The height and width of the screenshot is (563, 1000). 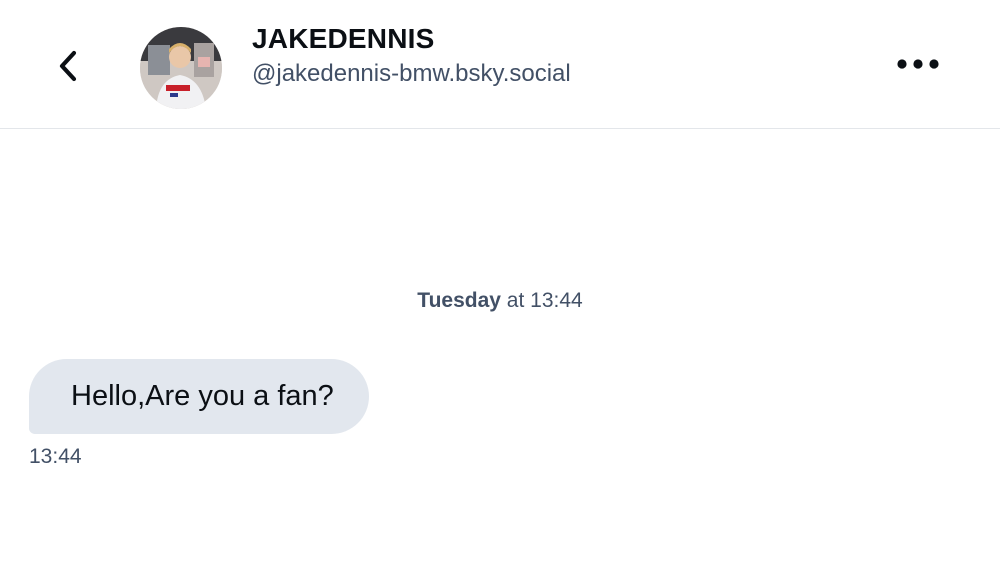 I want to click on back-button, so click(x=68, y=68).